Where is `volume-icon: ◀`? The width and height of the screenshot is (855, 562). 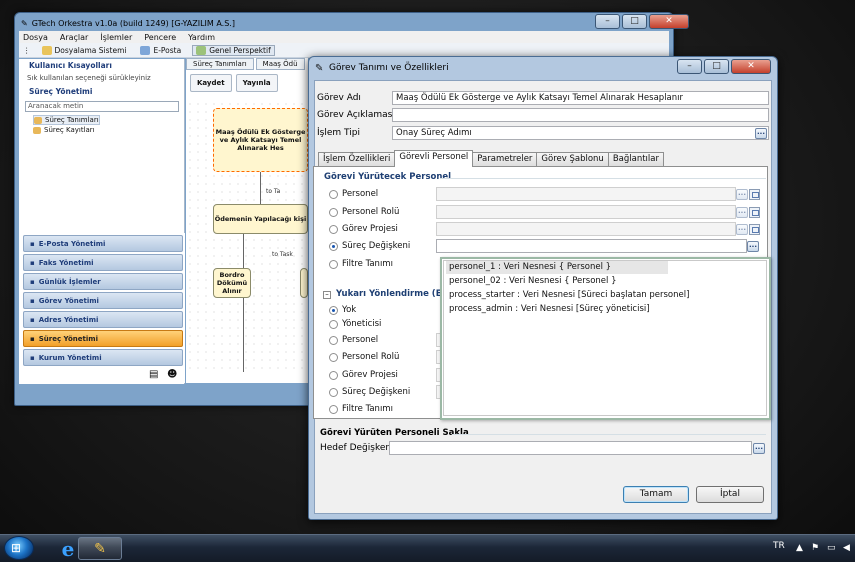 volume-icon: ◀ is located at coordinates (846, 548).